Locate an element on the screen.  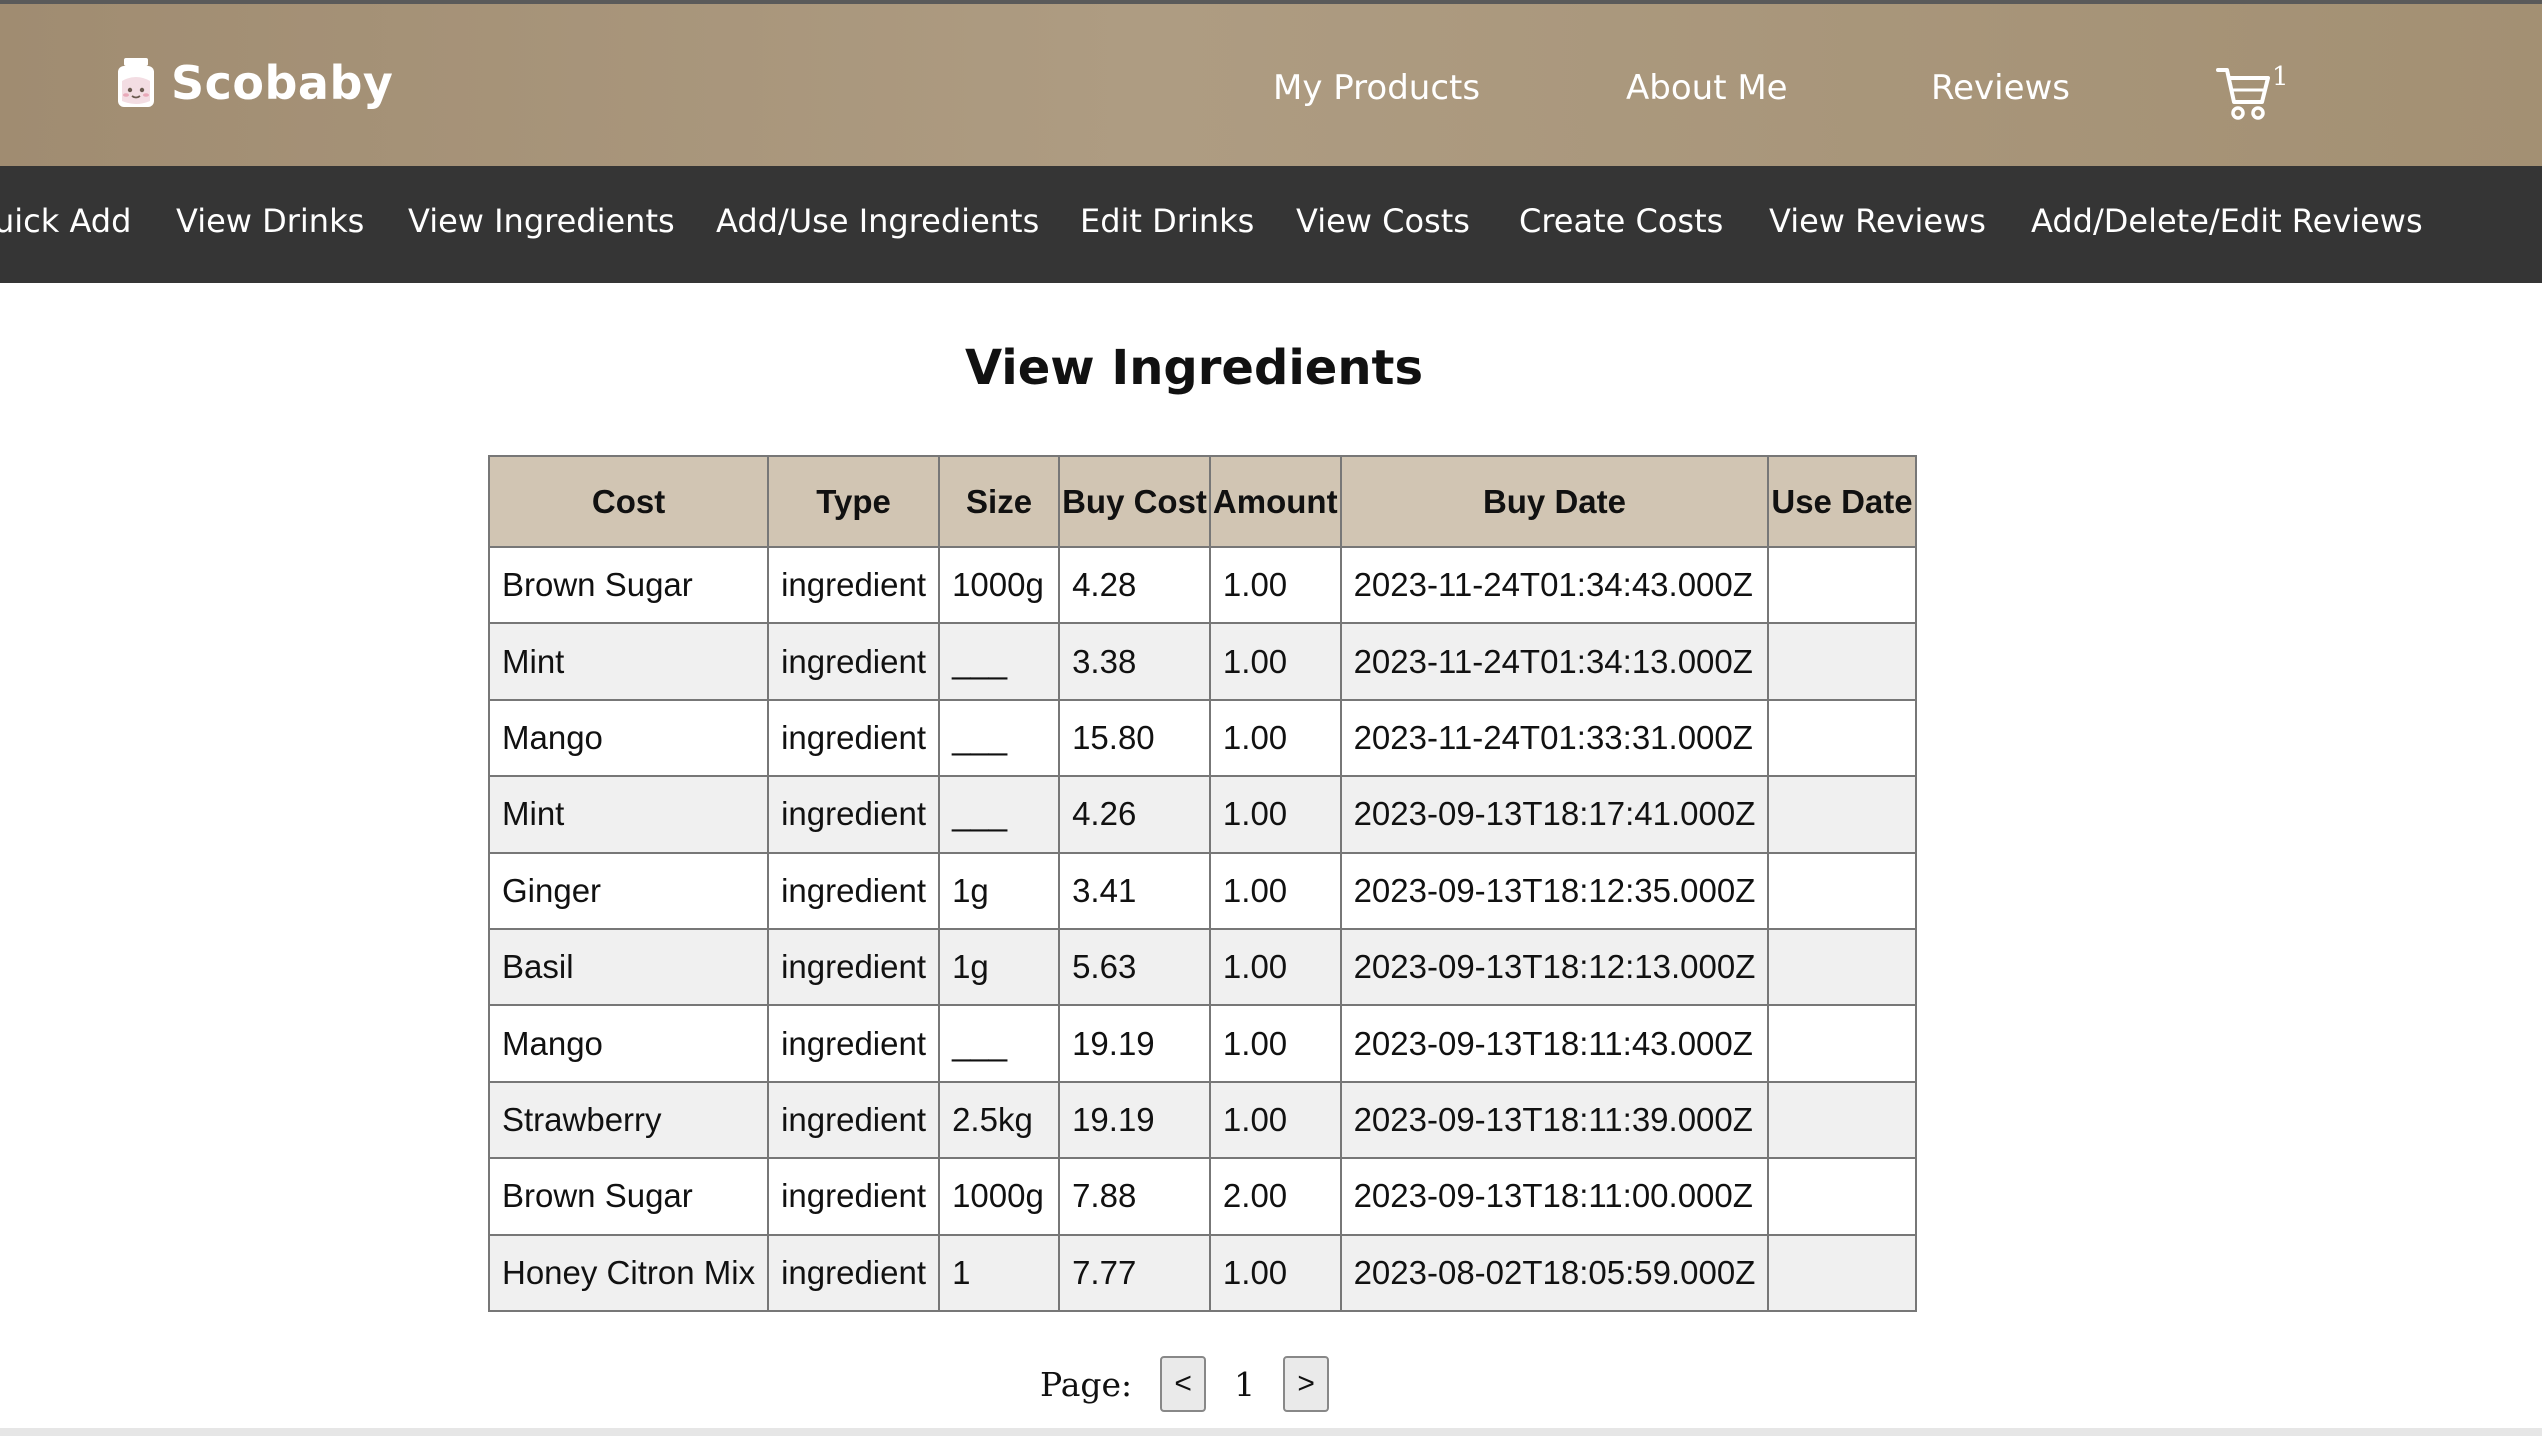
jar-icon is located at coordinates (136, 82).